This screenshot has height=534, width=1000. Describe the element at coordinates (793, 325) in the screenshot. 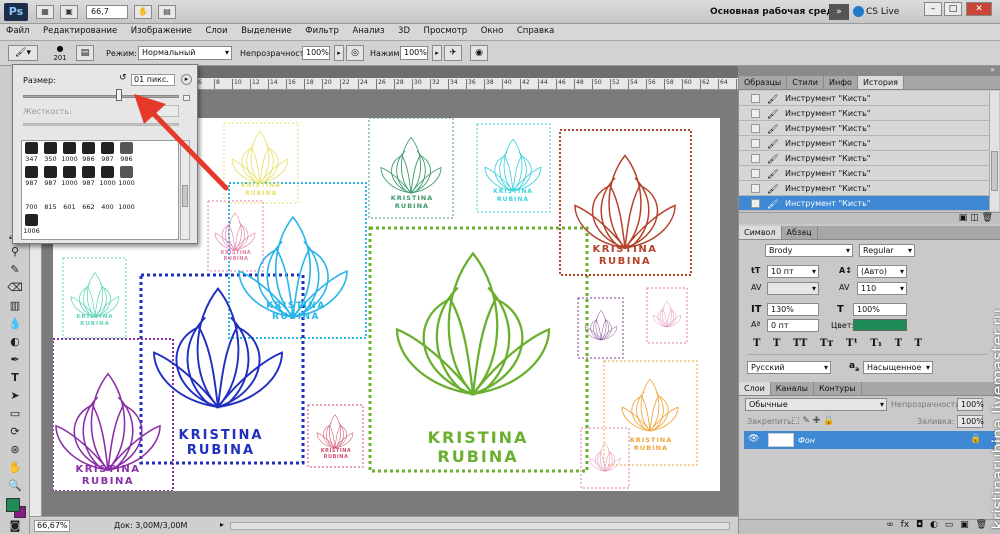

I see `baseline-shift-field: 0 пт` at that location.